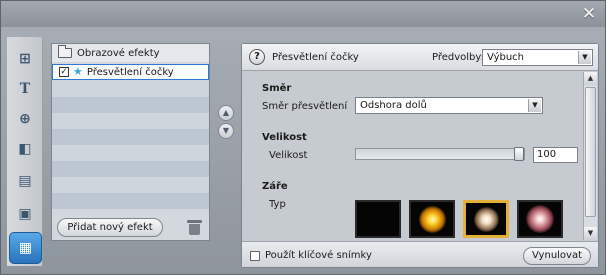 Image resolution: width=606 pixels, height=275 pixels. What do you see at coordinates (118, 53) in the screenshot?
I see `effect-category-label: Obrazové efekty` at bounding box center [118, 53].